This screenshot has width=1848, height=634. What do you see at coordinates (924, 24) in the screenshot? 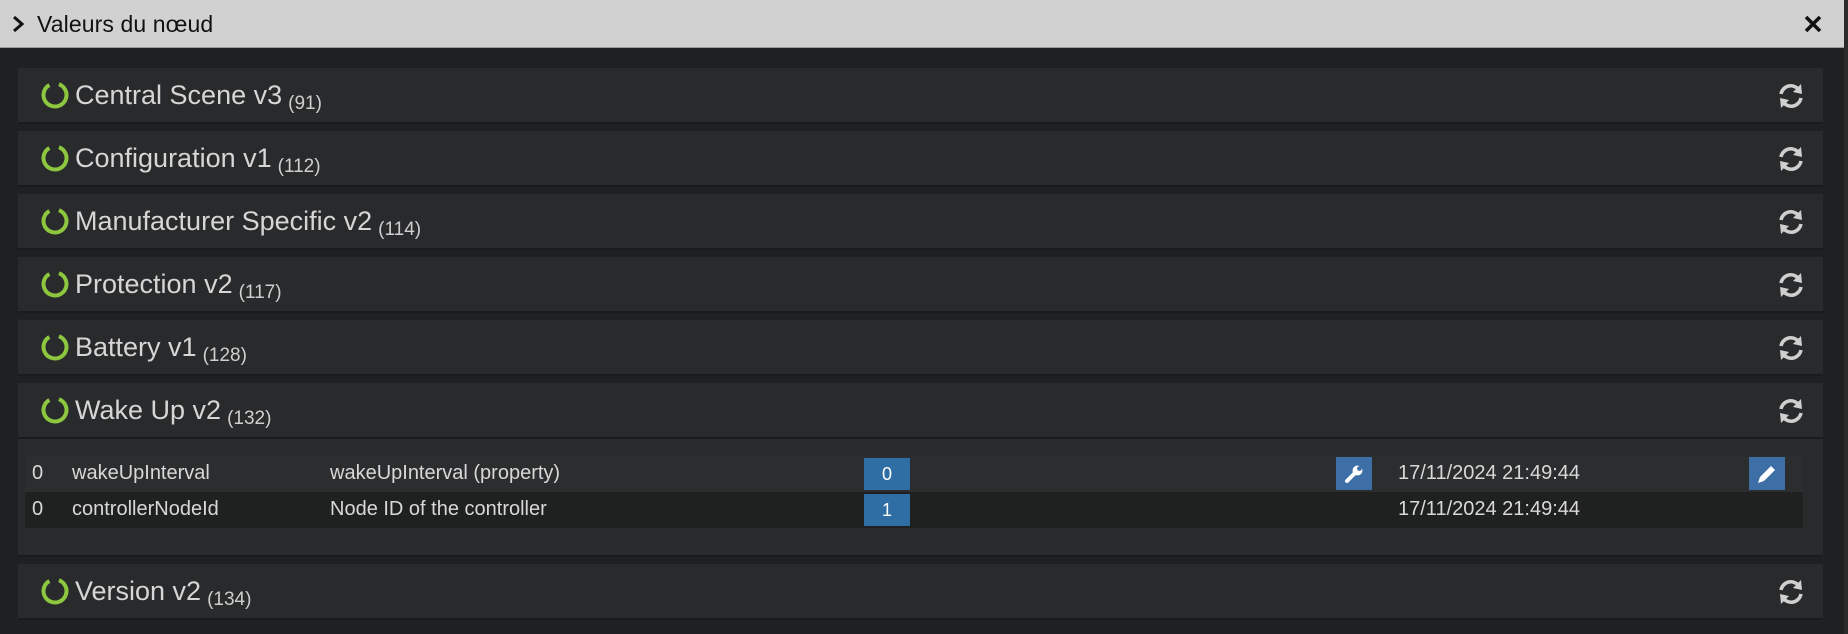
I see `window-titlebar: Valeurs du nœud` at bounding box center [924, 24].